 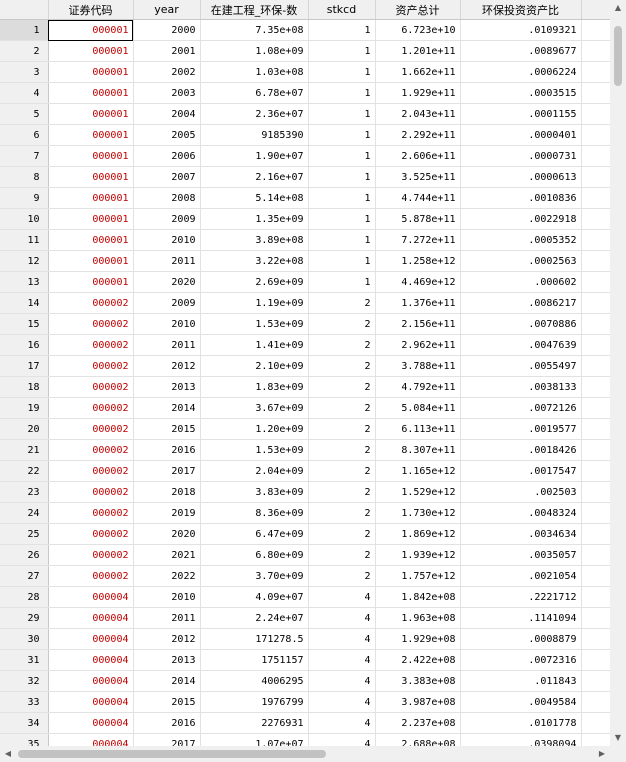 What do you see at coordinates (254, 618) in the screenshot?
I see `cell-construction: 2.24e+07` at bounding box center [254, 618].